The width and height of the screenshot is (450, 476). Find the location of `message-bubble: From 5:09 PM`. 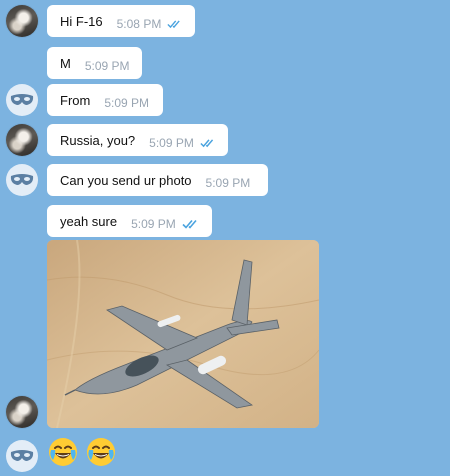

message-bubble: From 5:09 PM is located at coordinates (105, 100).